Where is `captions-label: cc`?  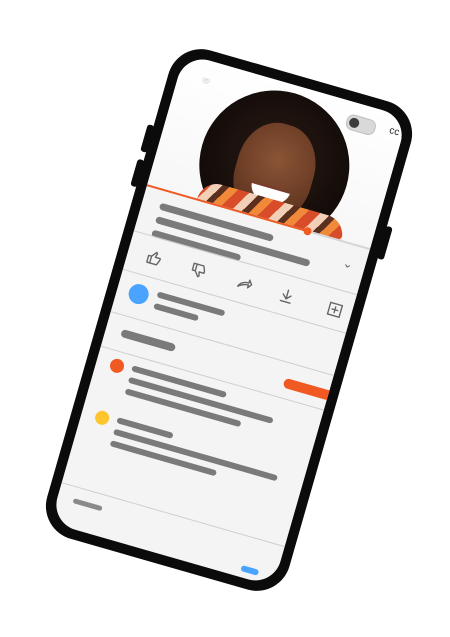 captions-label: cc is located at coordinates (394, 131).